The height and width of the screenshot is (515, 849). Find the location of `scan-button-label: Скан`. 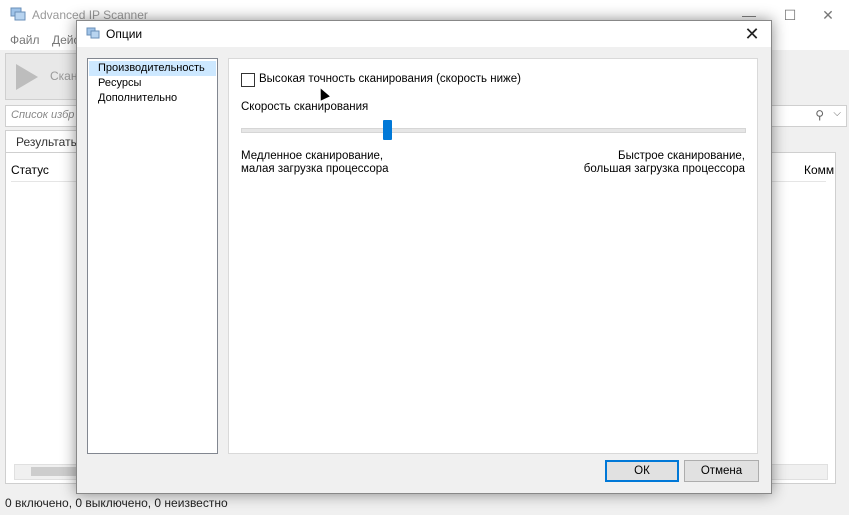

scan-button-label: Скан is located at coordinates (64, 76).